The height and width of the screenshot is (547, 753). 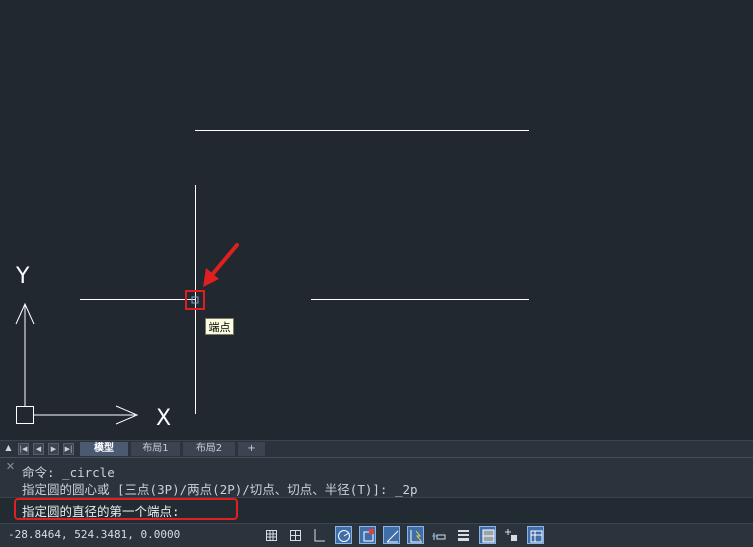 I want to click on transparency-icon, so click(x=487, y=535).